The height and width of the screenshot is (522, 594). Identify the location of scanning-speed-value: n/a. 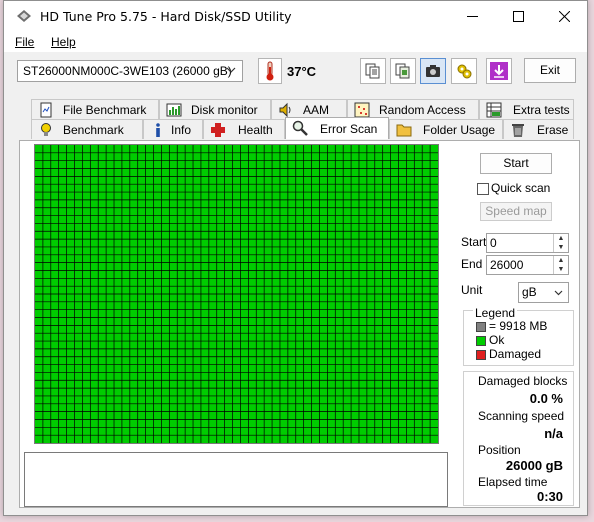
(553, 433).